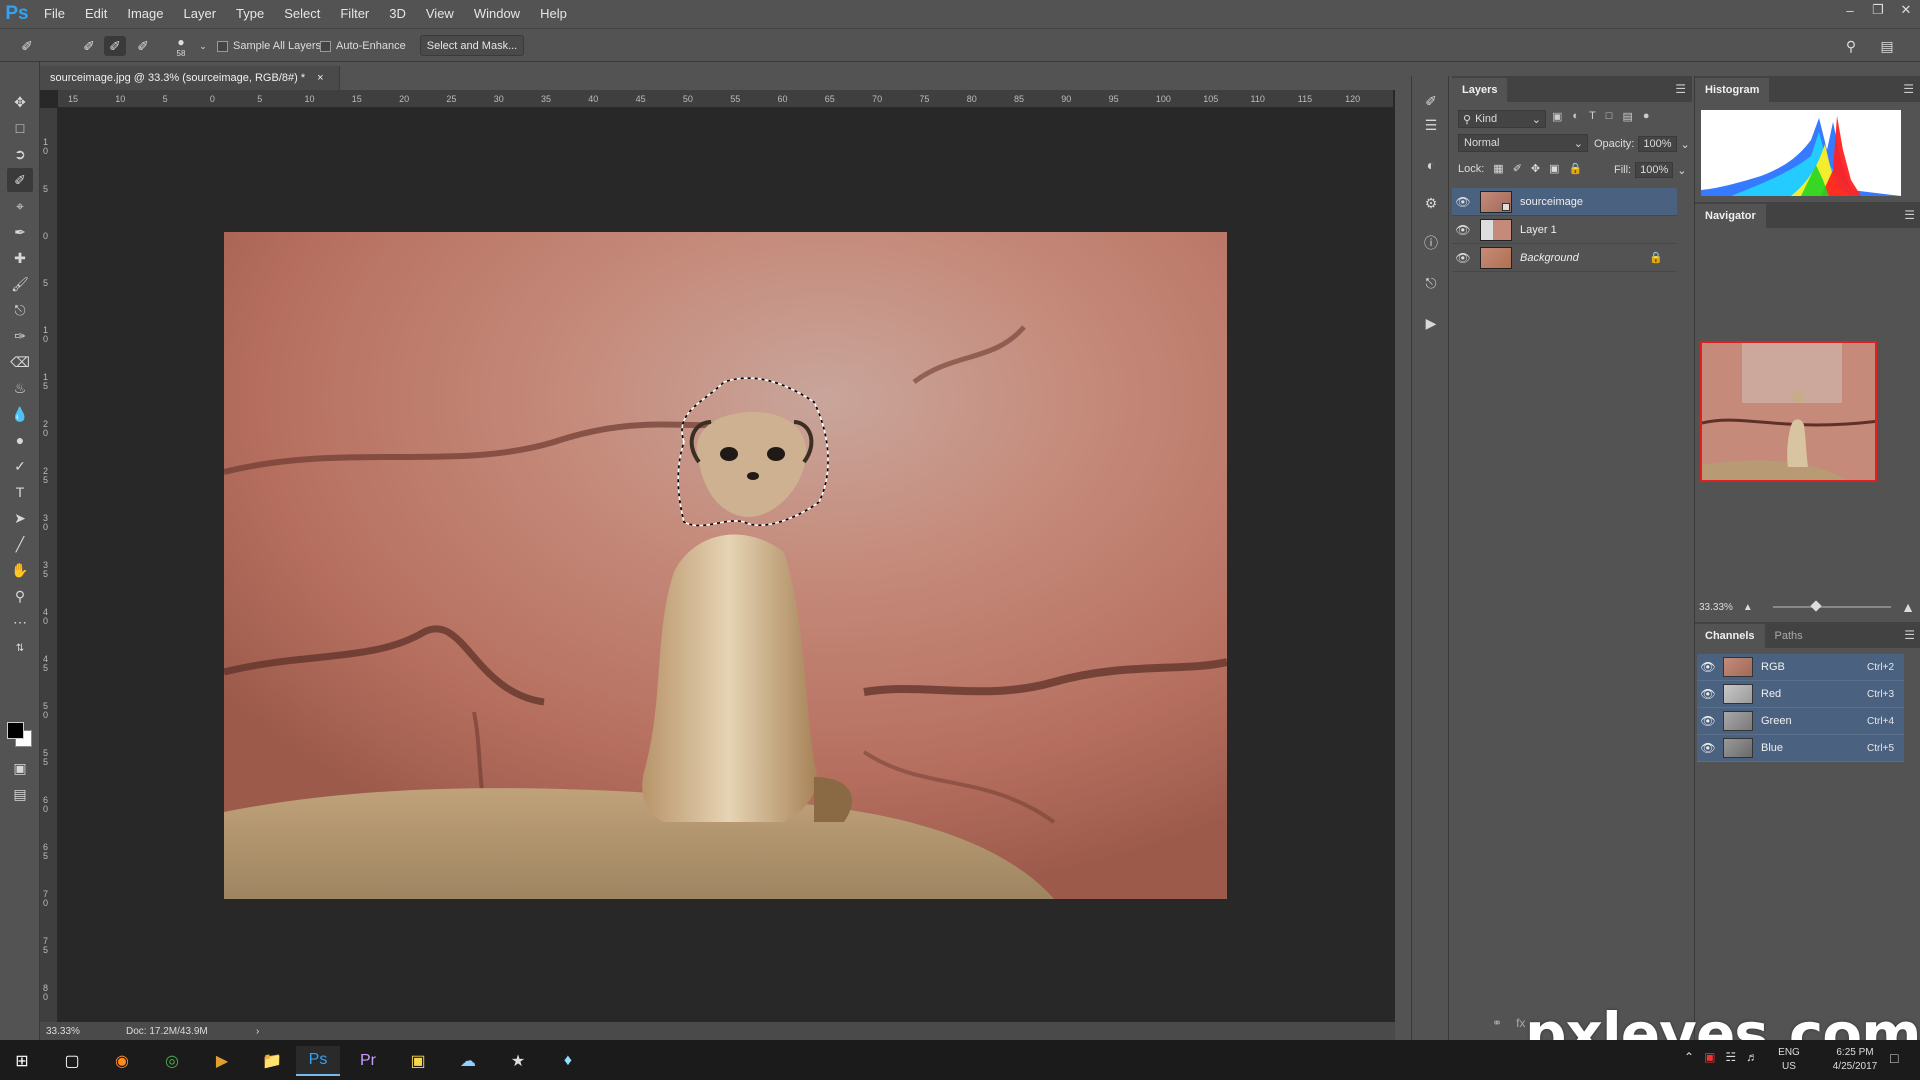 This screenshot has height=1080, width=1920. I want to click on menu-window: Window, so click(497, 14).